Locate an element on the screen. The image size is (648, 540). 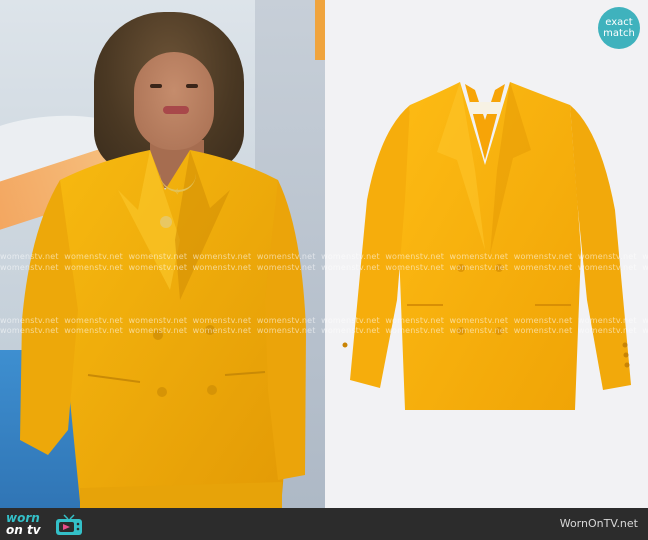
site-name: WornOnTV.net is located at coordinates (599, 523).